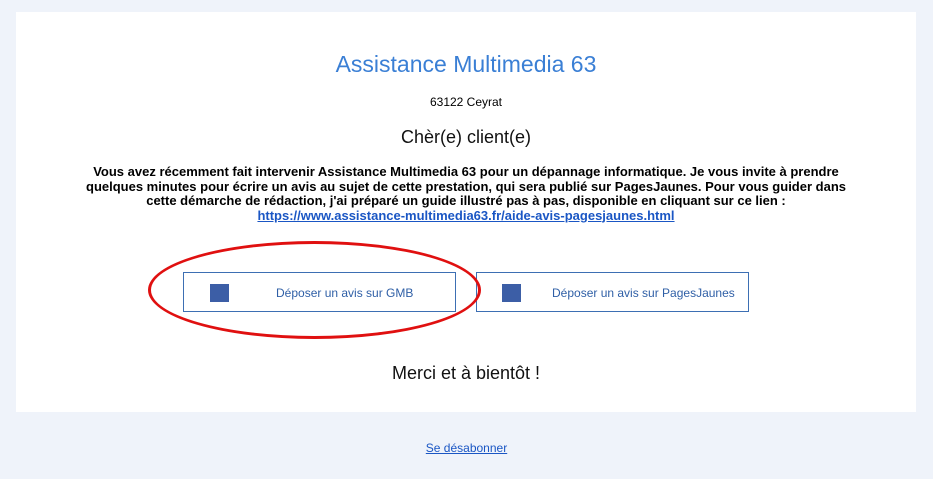 The height and width of the screenshot is (479, 933). What do you see at coordinates (466, 137) in the screenshot?
I see `greeting: Chèr(e) client(e)` at bounding box center [466, 137].